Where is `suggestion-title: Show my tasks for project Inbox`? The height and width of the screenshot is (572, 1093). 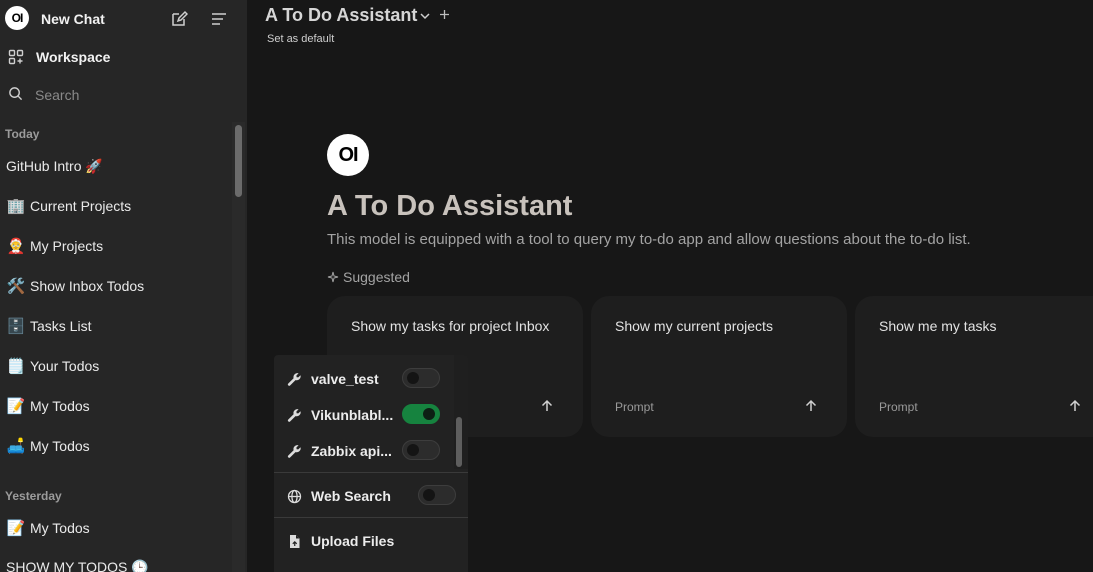 suggestion-title: Show my tasks for project Inbox is located at coordinates (450, 326).